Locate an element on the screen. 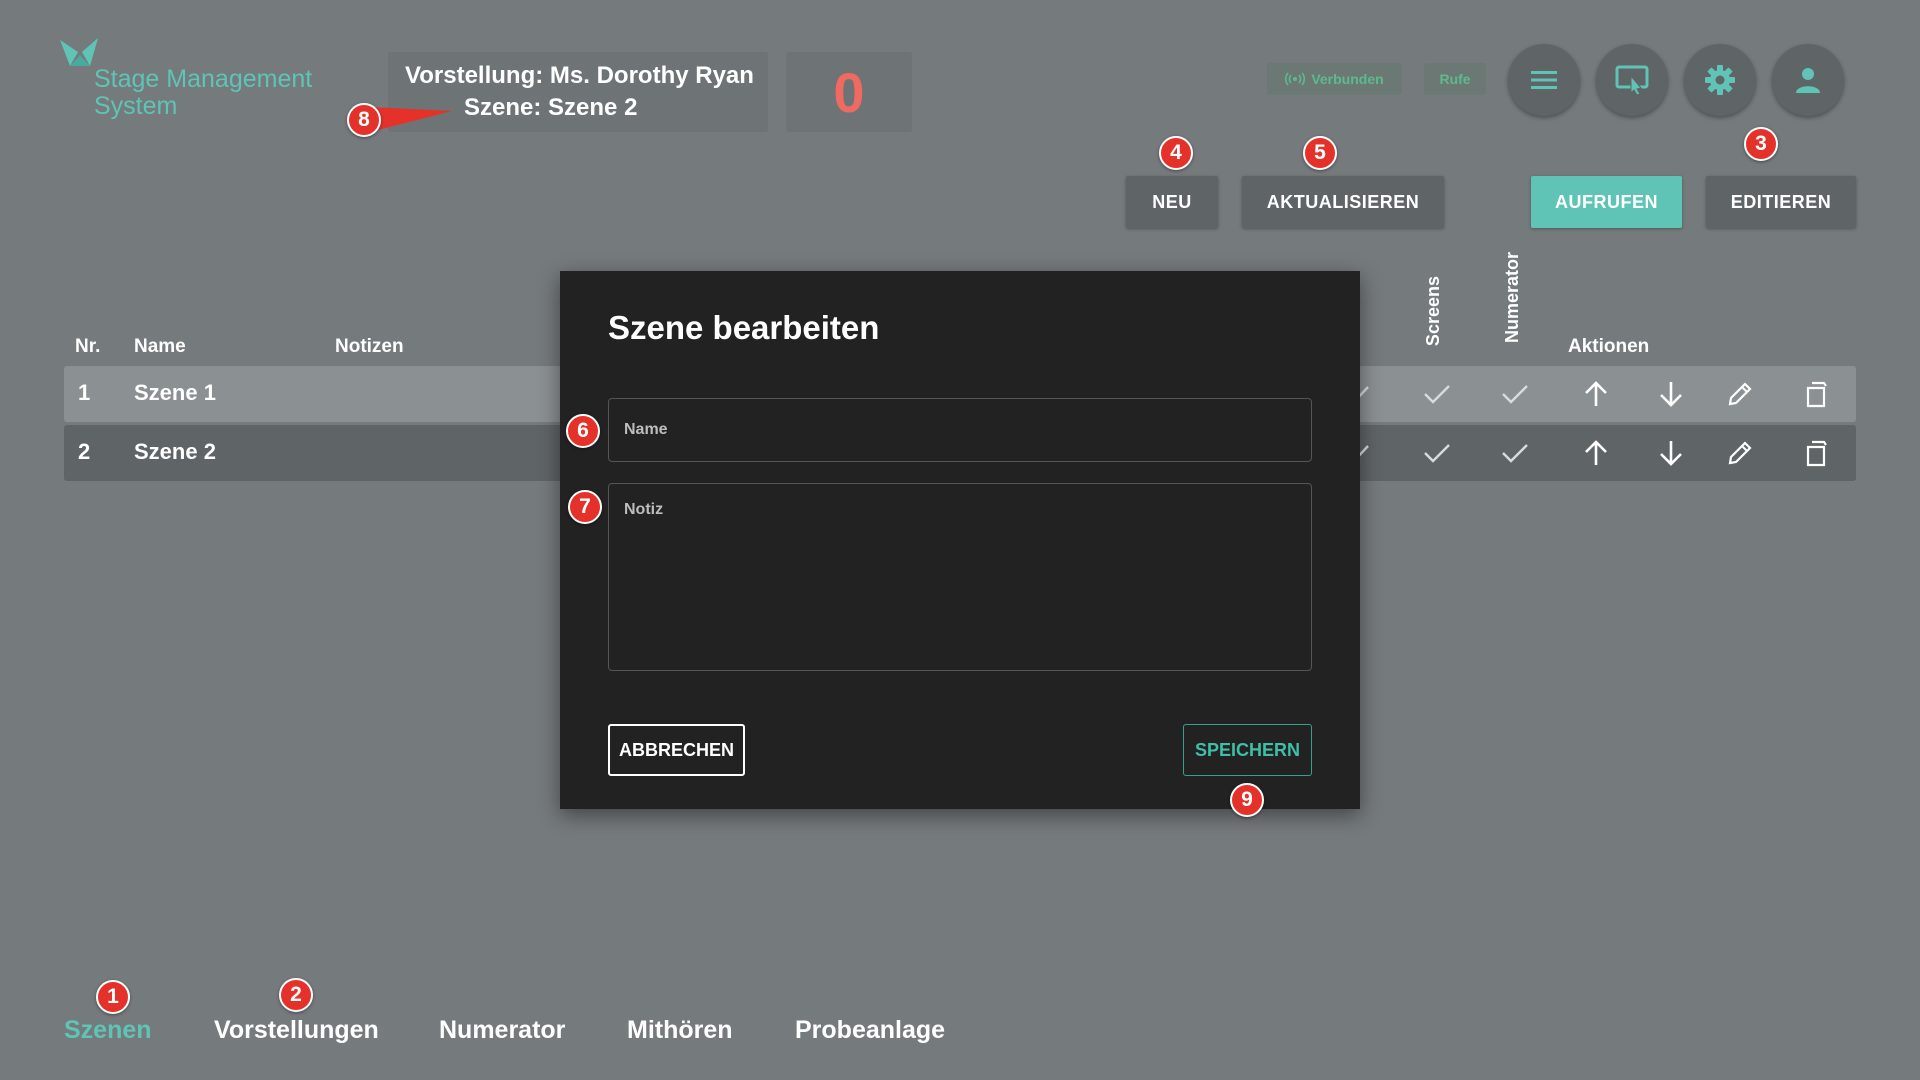  nav-item-rehearsal: Probeanlage is located at coordinates (870, 1030).